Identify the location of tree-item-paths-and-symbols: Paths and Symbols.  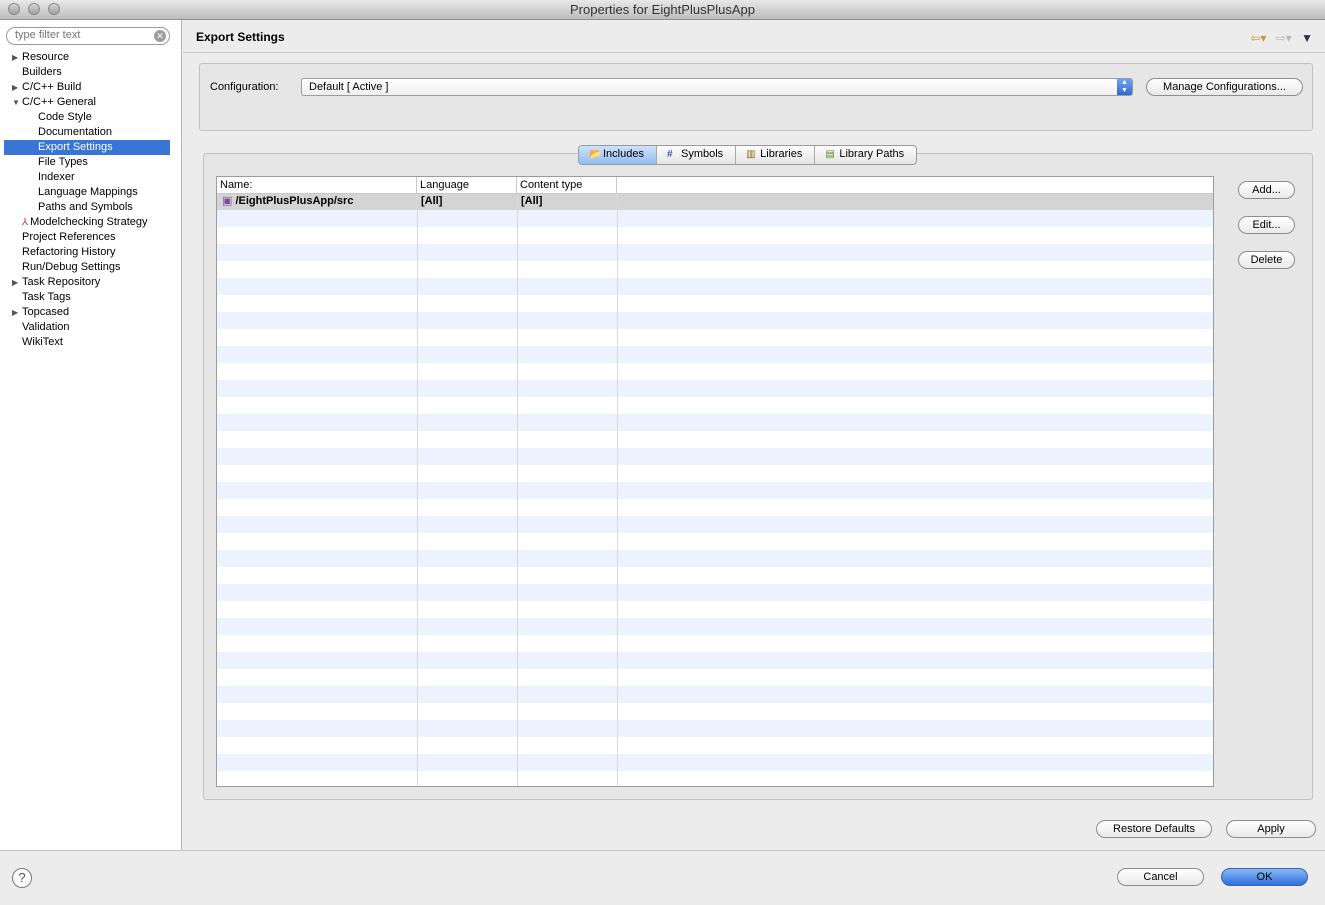
(85, 207).